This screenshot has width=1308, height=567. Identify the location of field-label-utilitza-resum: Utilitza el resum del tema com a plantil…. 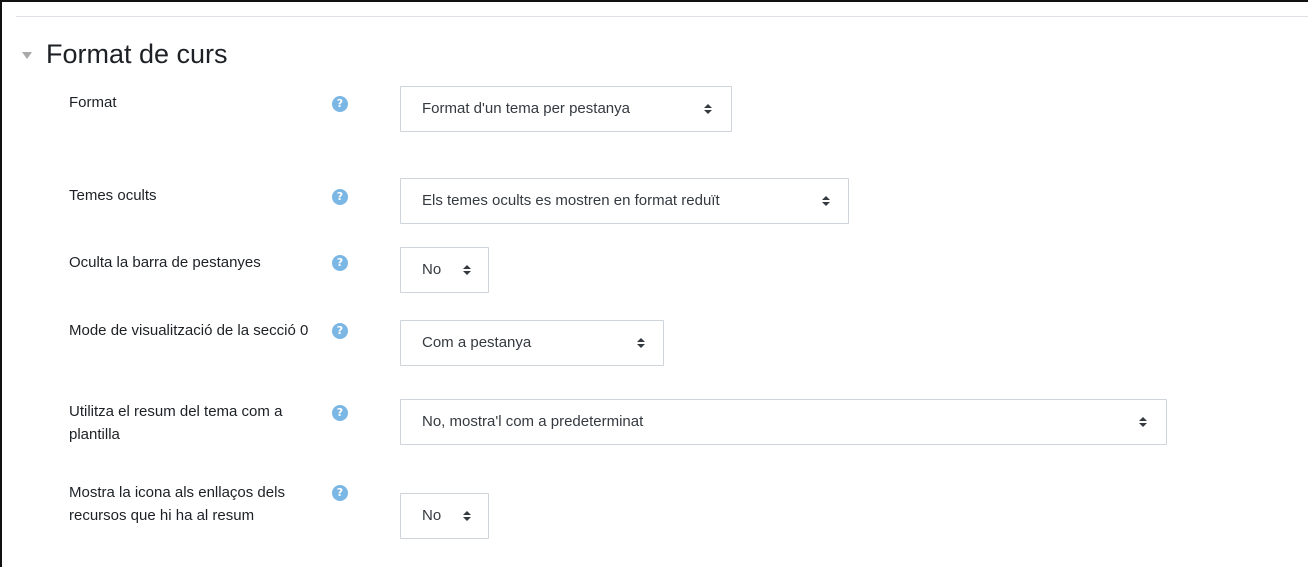
(176, 423).